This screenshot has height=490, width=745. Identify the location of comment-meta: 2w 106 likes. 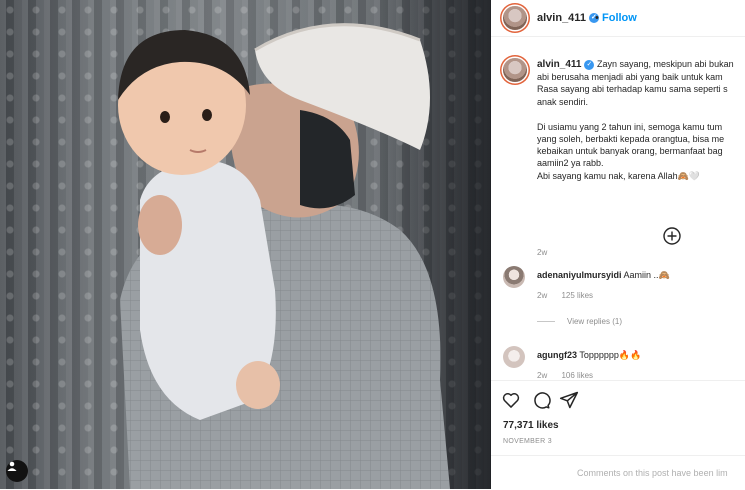
(565, 375).